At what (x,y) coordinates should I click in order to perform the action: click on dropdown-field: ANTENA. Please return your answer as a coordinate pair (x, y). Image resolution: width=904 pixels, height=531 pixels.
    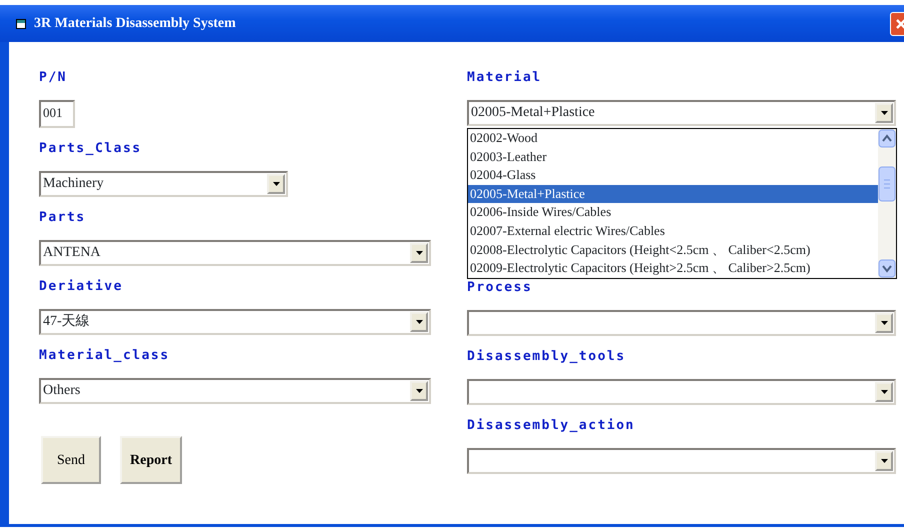
    Looking at the image, I should click on (235, 253).